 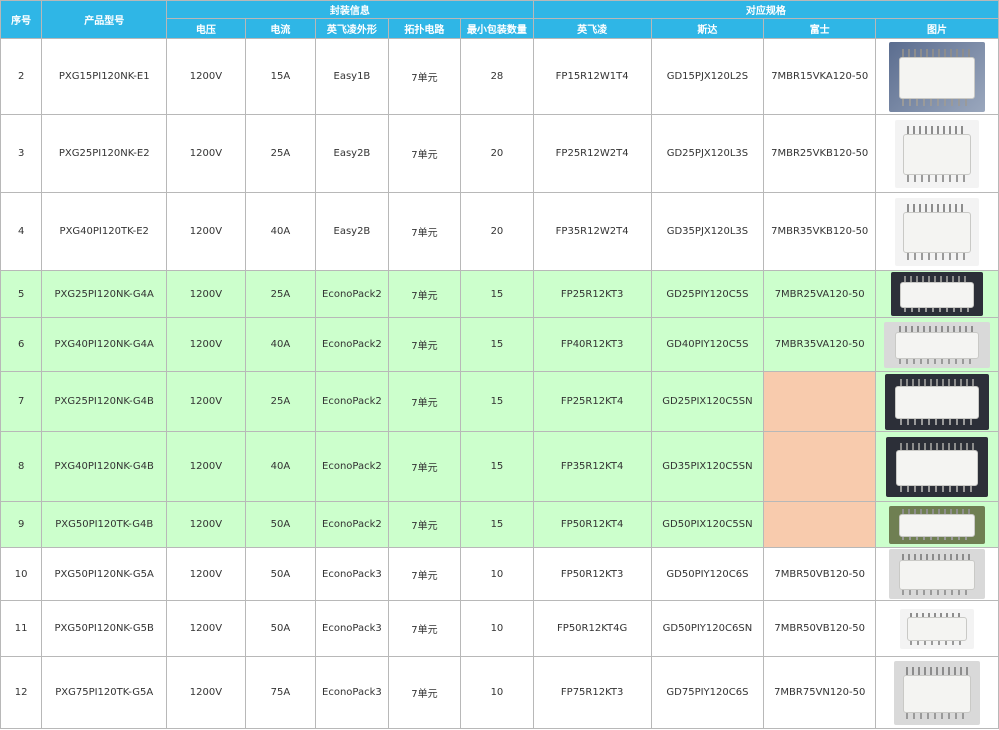 What do you see at coordinates (424, 28) in the screenshot?
I see `header-topology: 拓扑电路` at bounding box center [424, 28].